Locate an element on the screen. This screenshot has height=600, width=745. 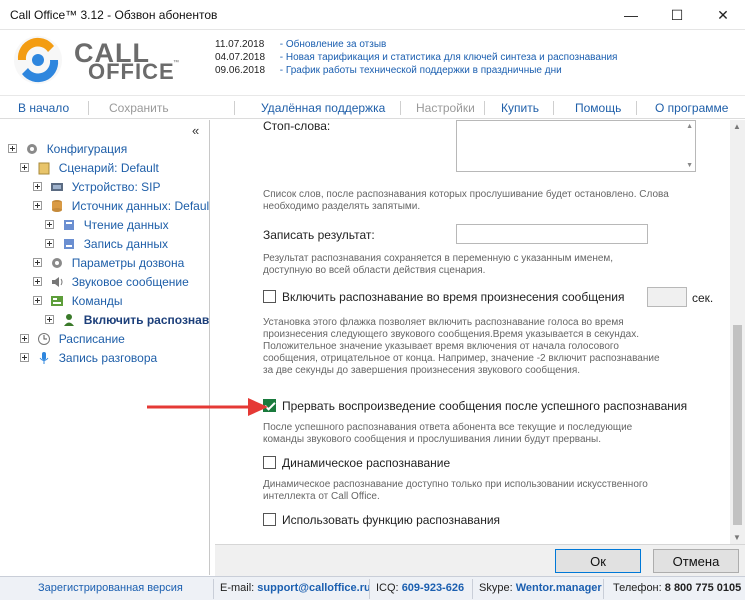
content-scrollbar: ▲ ▼ is located at coordinates (737, 332).